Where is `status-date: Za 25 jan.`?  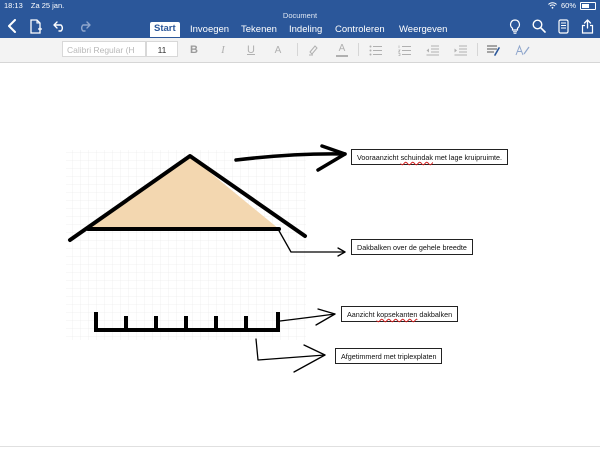 status-date: Za 25 jan. is located at coordinates (47, 5).